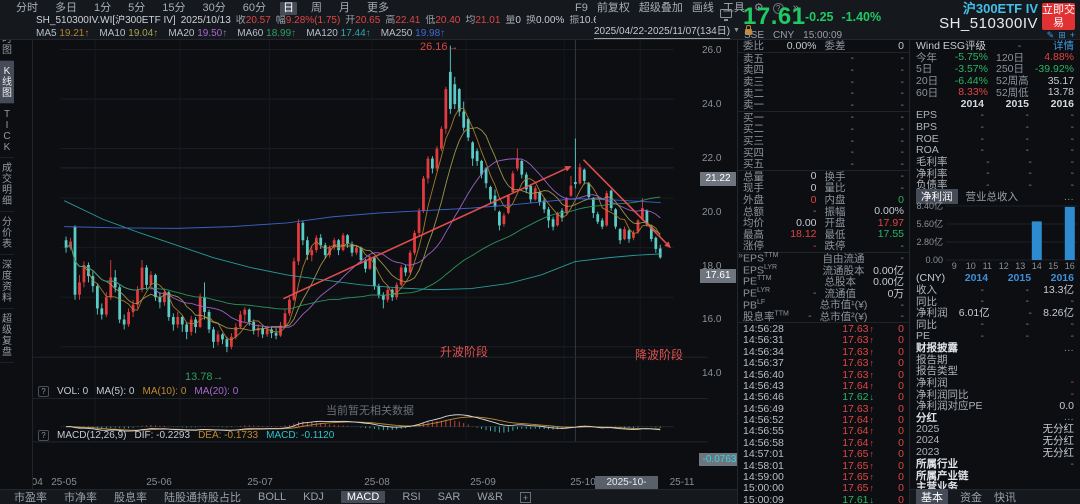  Describe the element at coordinates (7, 233) in the screenshot. I see `sidebar-item-分价表: 分 价 表` at that location.